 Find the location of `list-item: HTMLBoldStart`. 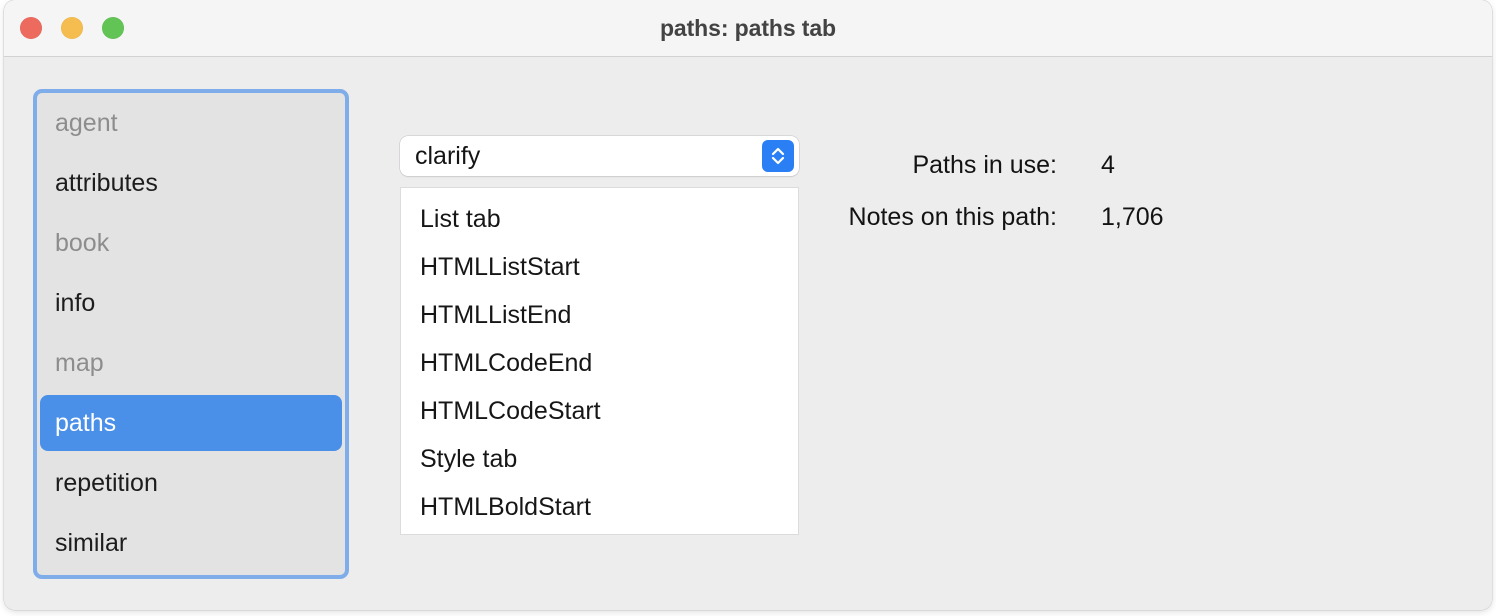

list-item: HTMLBoldStart is located at coordinates (599, 507).